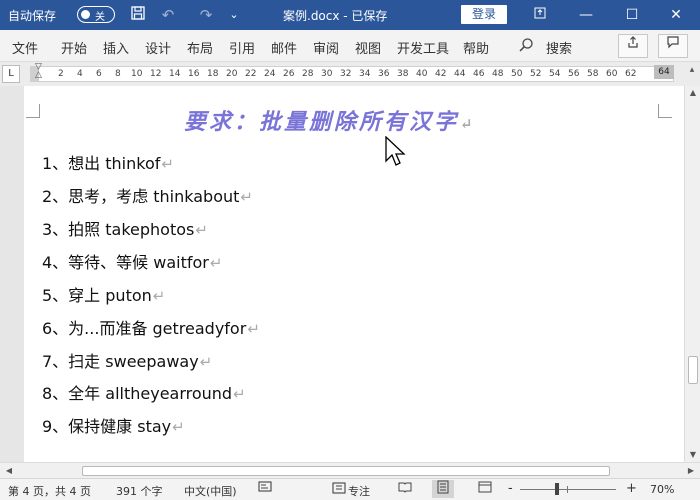 This screenshot has width=700, height=500. What do you see at coordinates (11, 74) in the screenshot?
I see `tab-selector: L` at bounding box center [11, 74].